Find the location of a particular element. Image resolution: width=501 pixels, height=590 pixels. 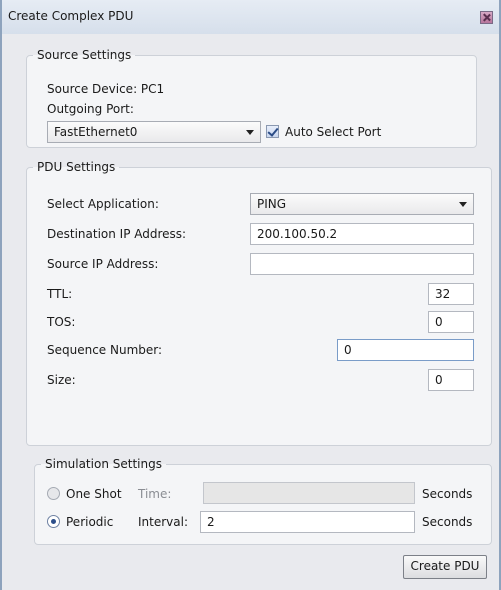

close-icon is located at coordinates (486, 17).